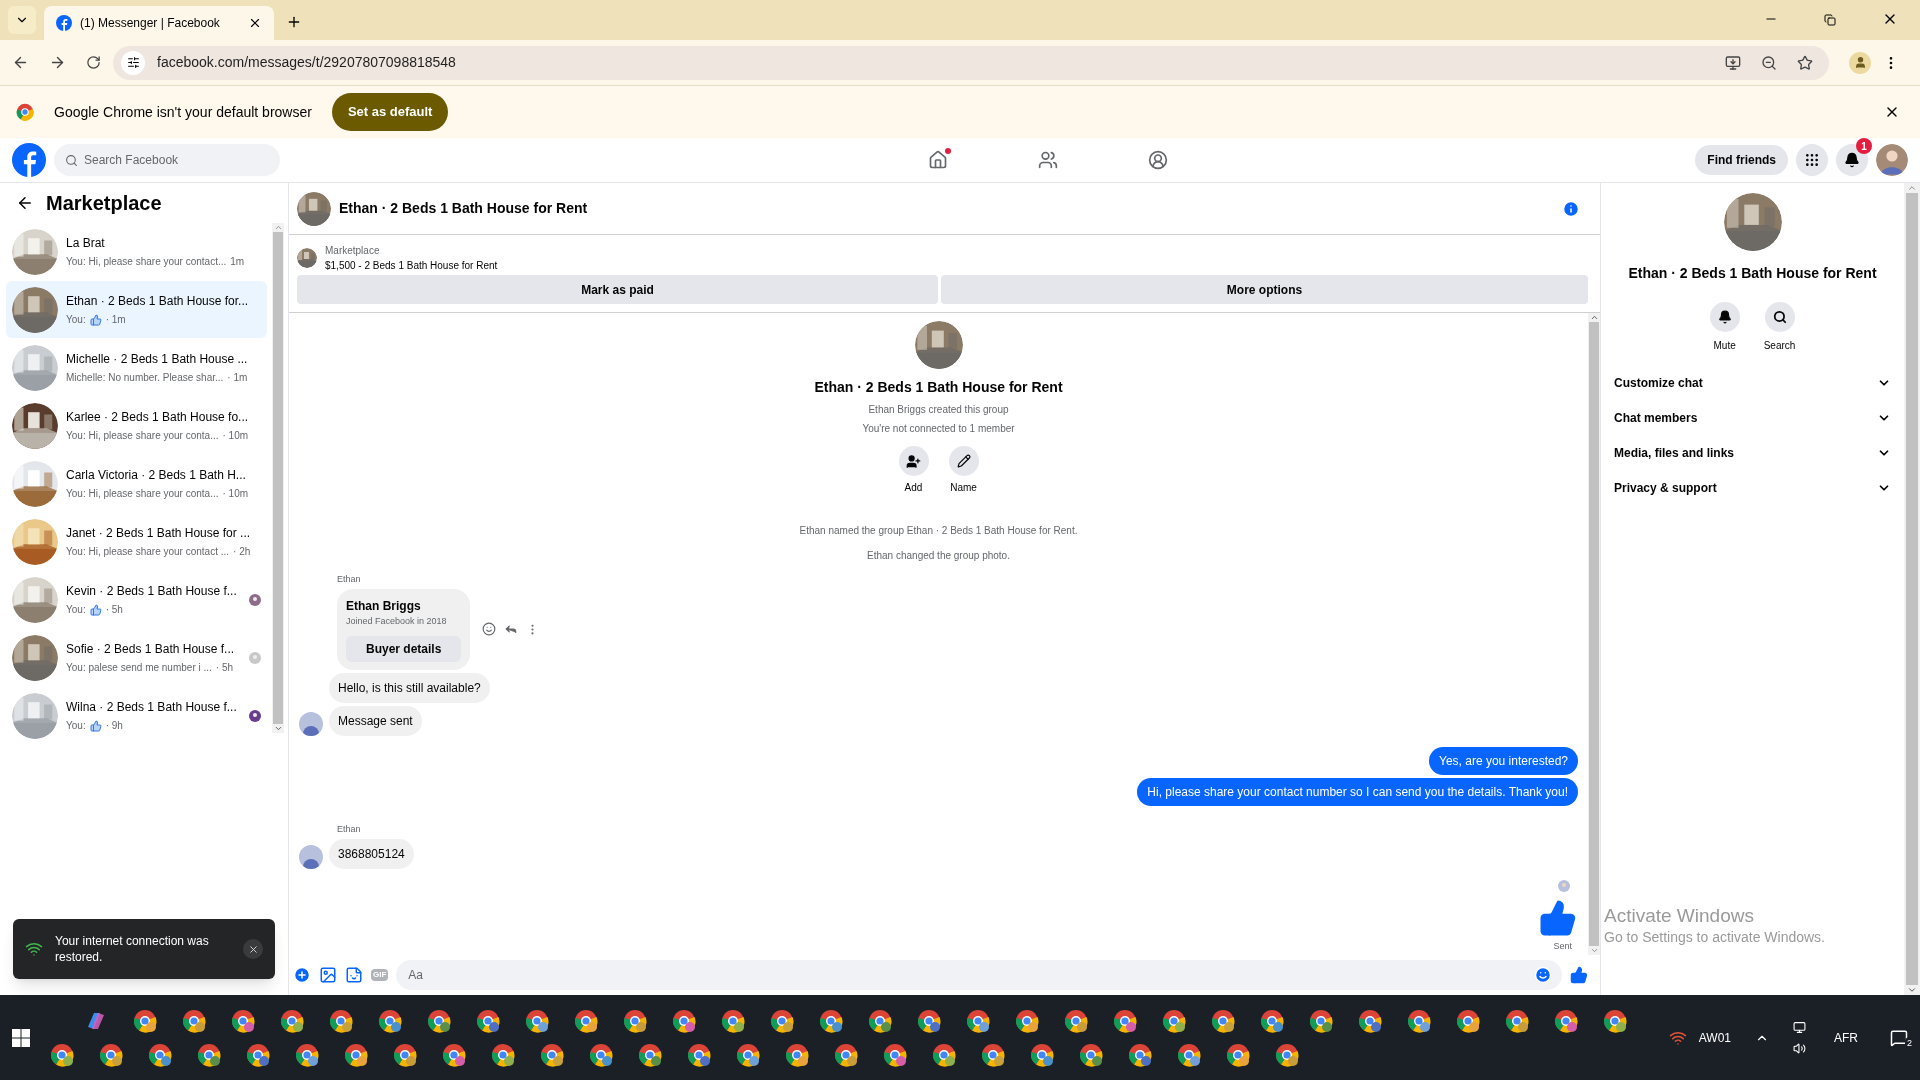 This screenshot has height=1080, width=1920. Describe the element at coordinates (1860, 62) in the screenshot. I see `profile-button` at that location.